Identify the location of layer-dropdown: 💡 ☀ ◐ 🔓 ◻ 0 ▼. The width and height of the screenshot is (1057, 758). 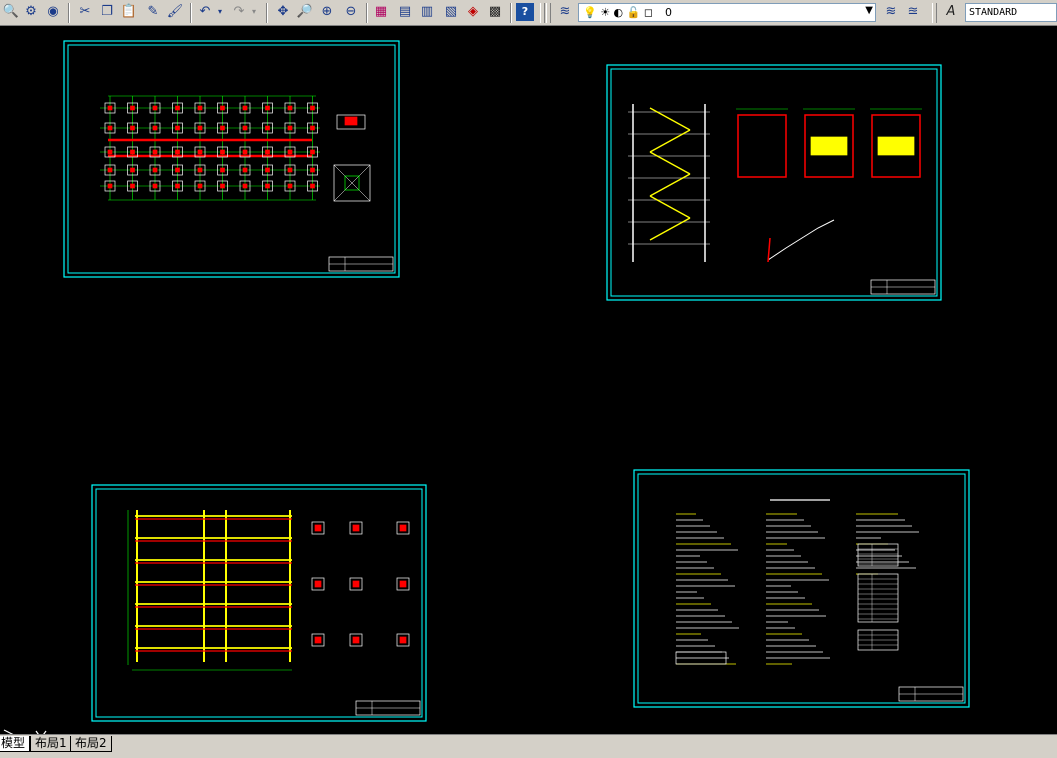
(727, 12).